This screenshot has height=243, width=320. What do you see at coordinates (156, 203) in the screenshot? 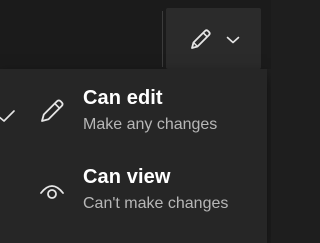
I see `can-view-description: Can't make changes` at bounding box center [156, 203].